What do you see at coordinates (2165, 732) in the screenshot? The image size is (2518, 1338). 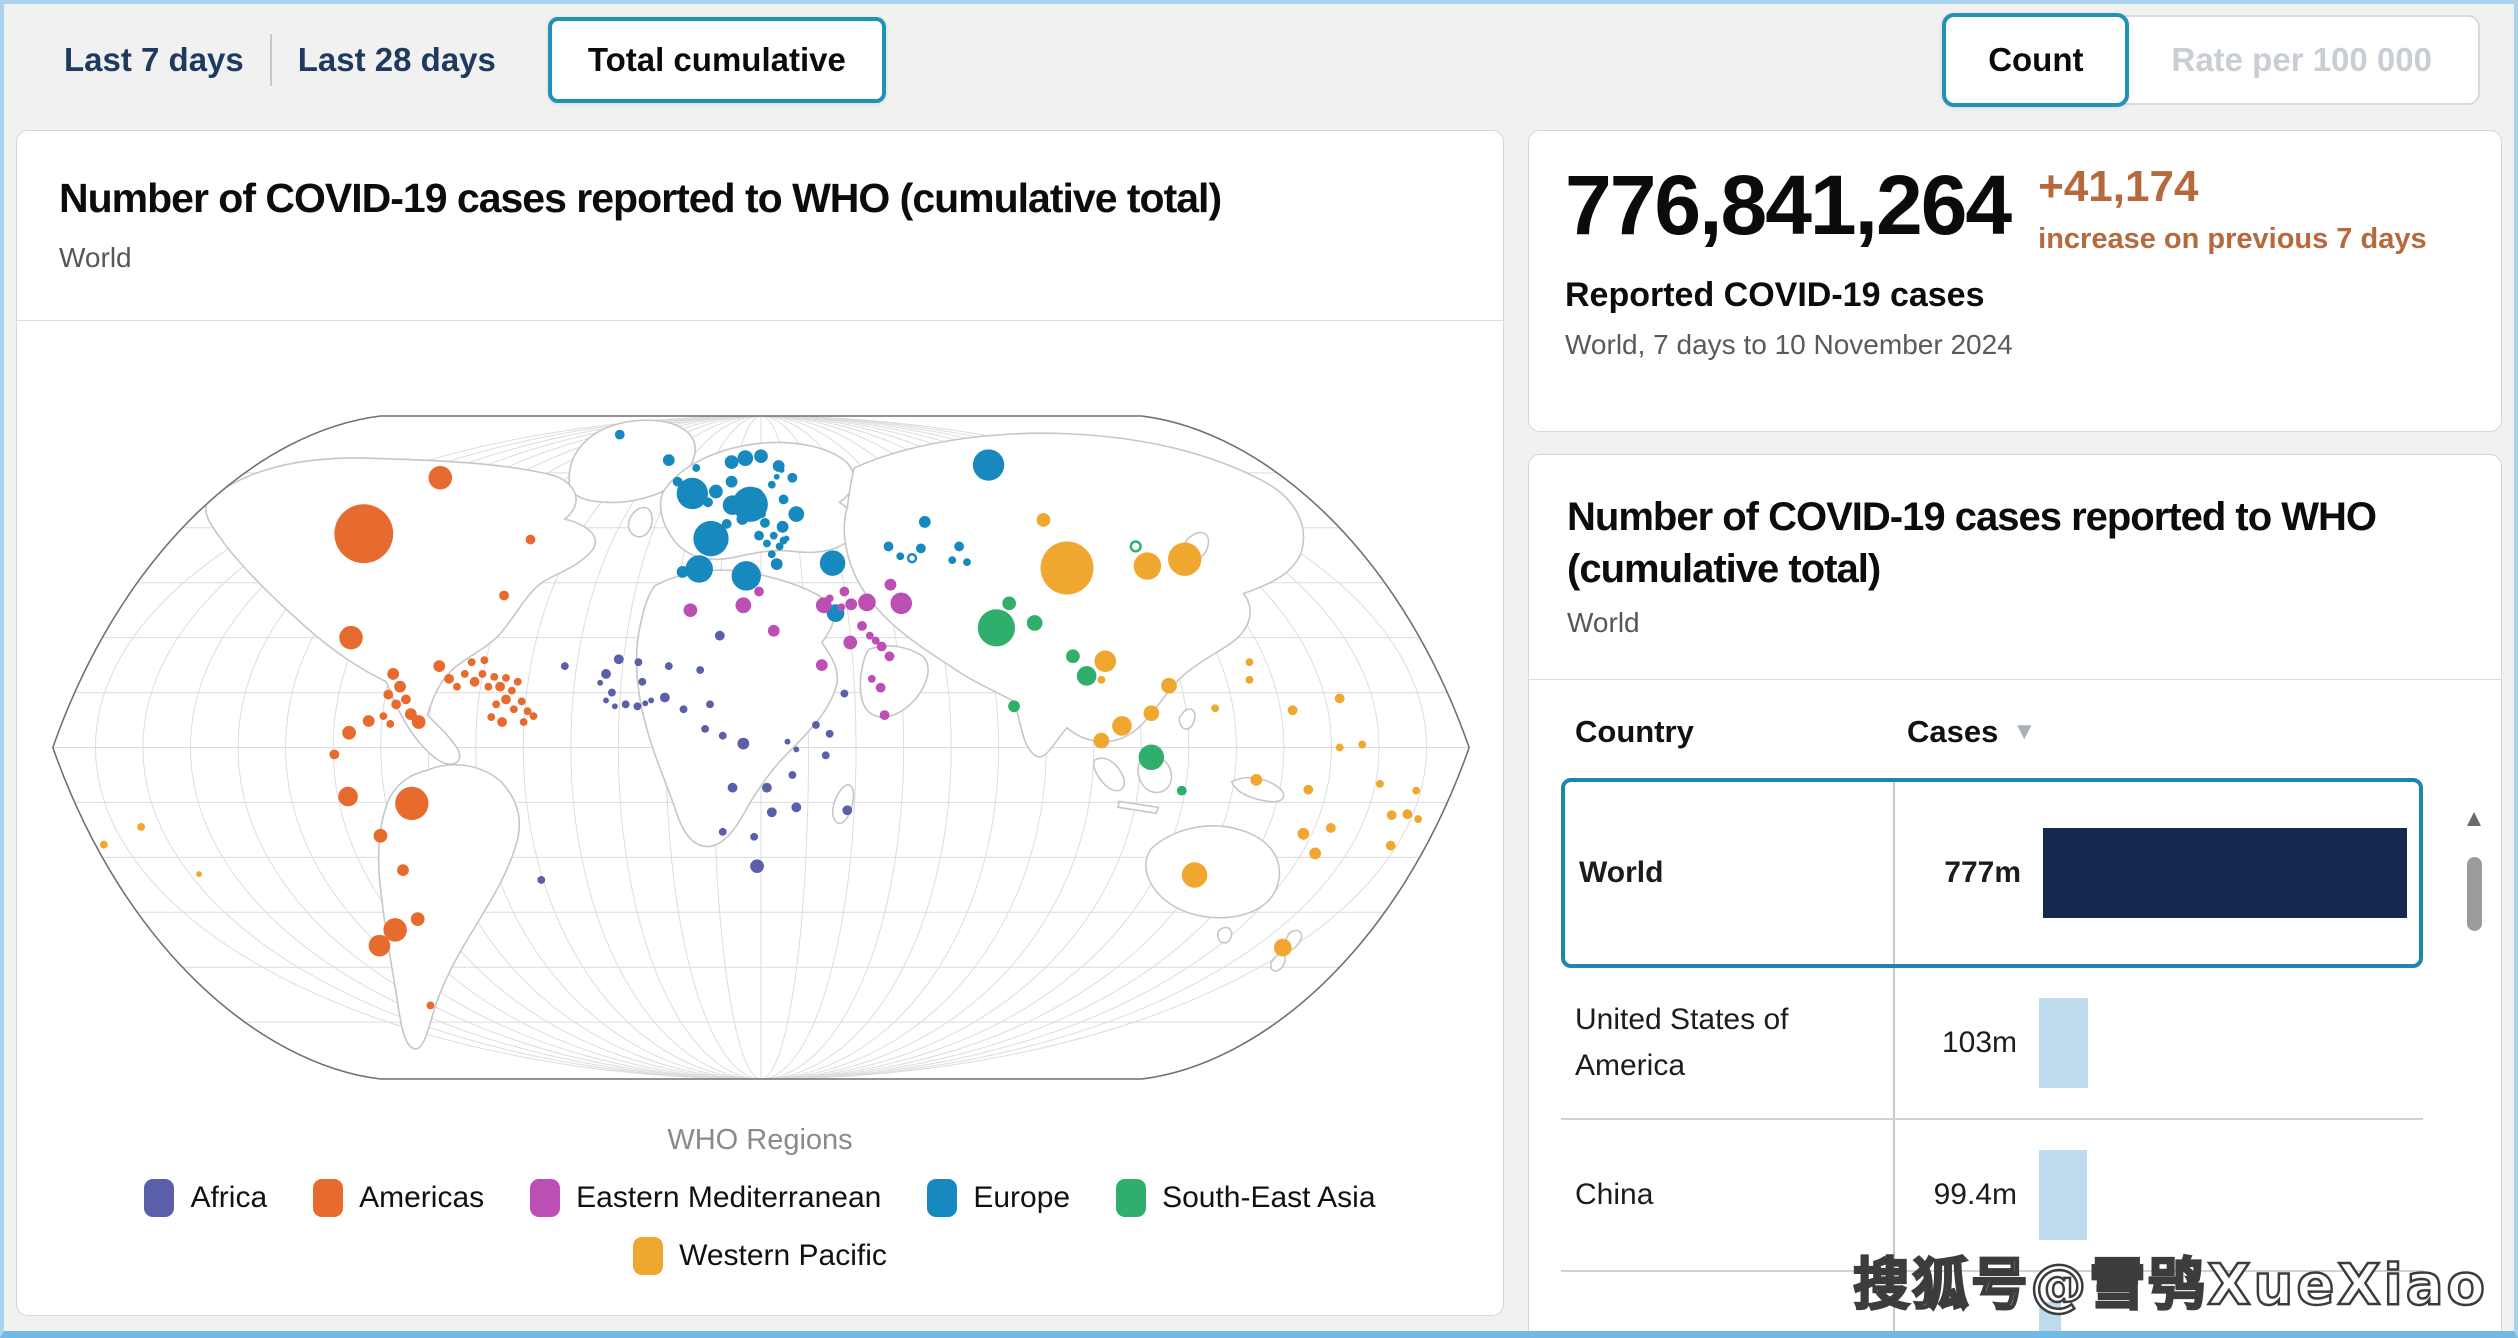 I see `column-header-cases: Cases ▼` at bounding box center [2165, 732].